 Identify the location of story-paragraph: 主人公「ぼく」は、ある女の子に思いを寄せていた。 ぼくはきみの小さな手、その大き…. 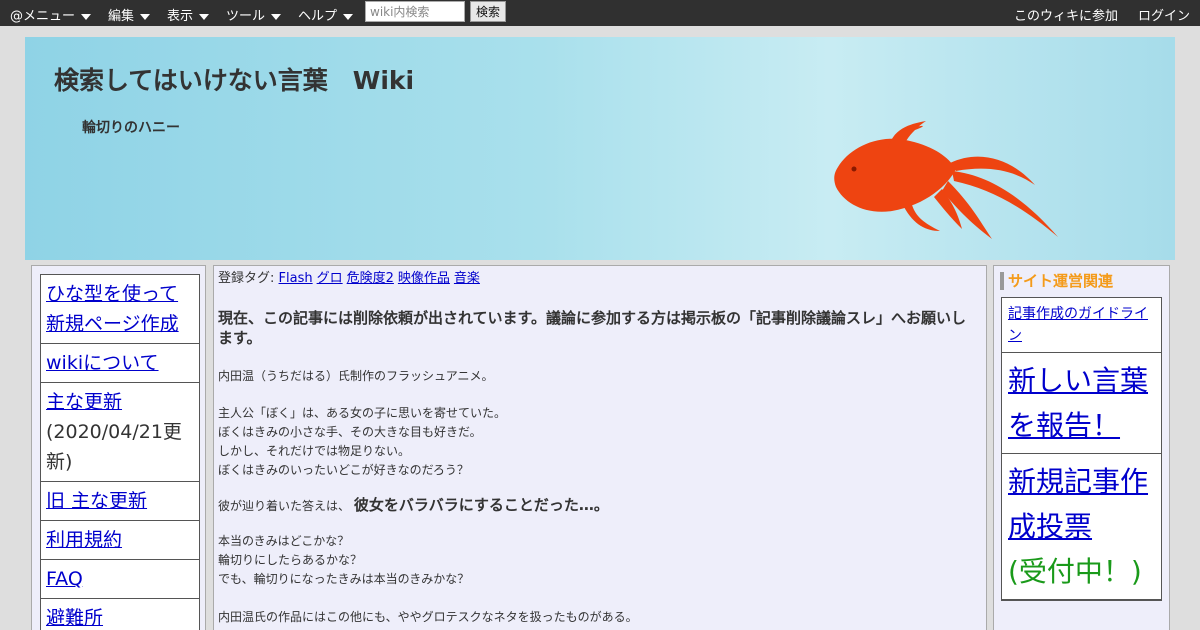
(600, 442).